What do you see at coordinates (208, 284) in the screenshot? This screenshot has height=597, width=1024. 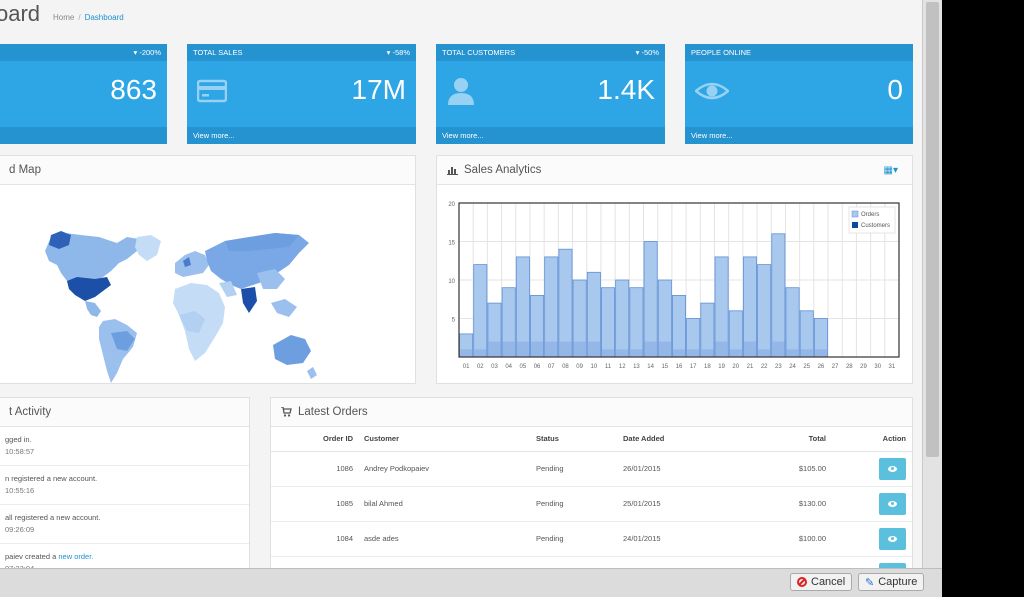 I see `world-map` at bounding box center [208, 284].